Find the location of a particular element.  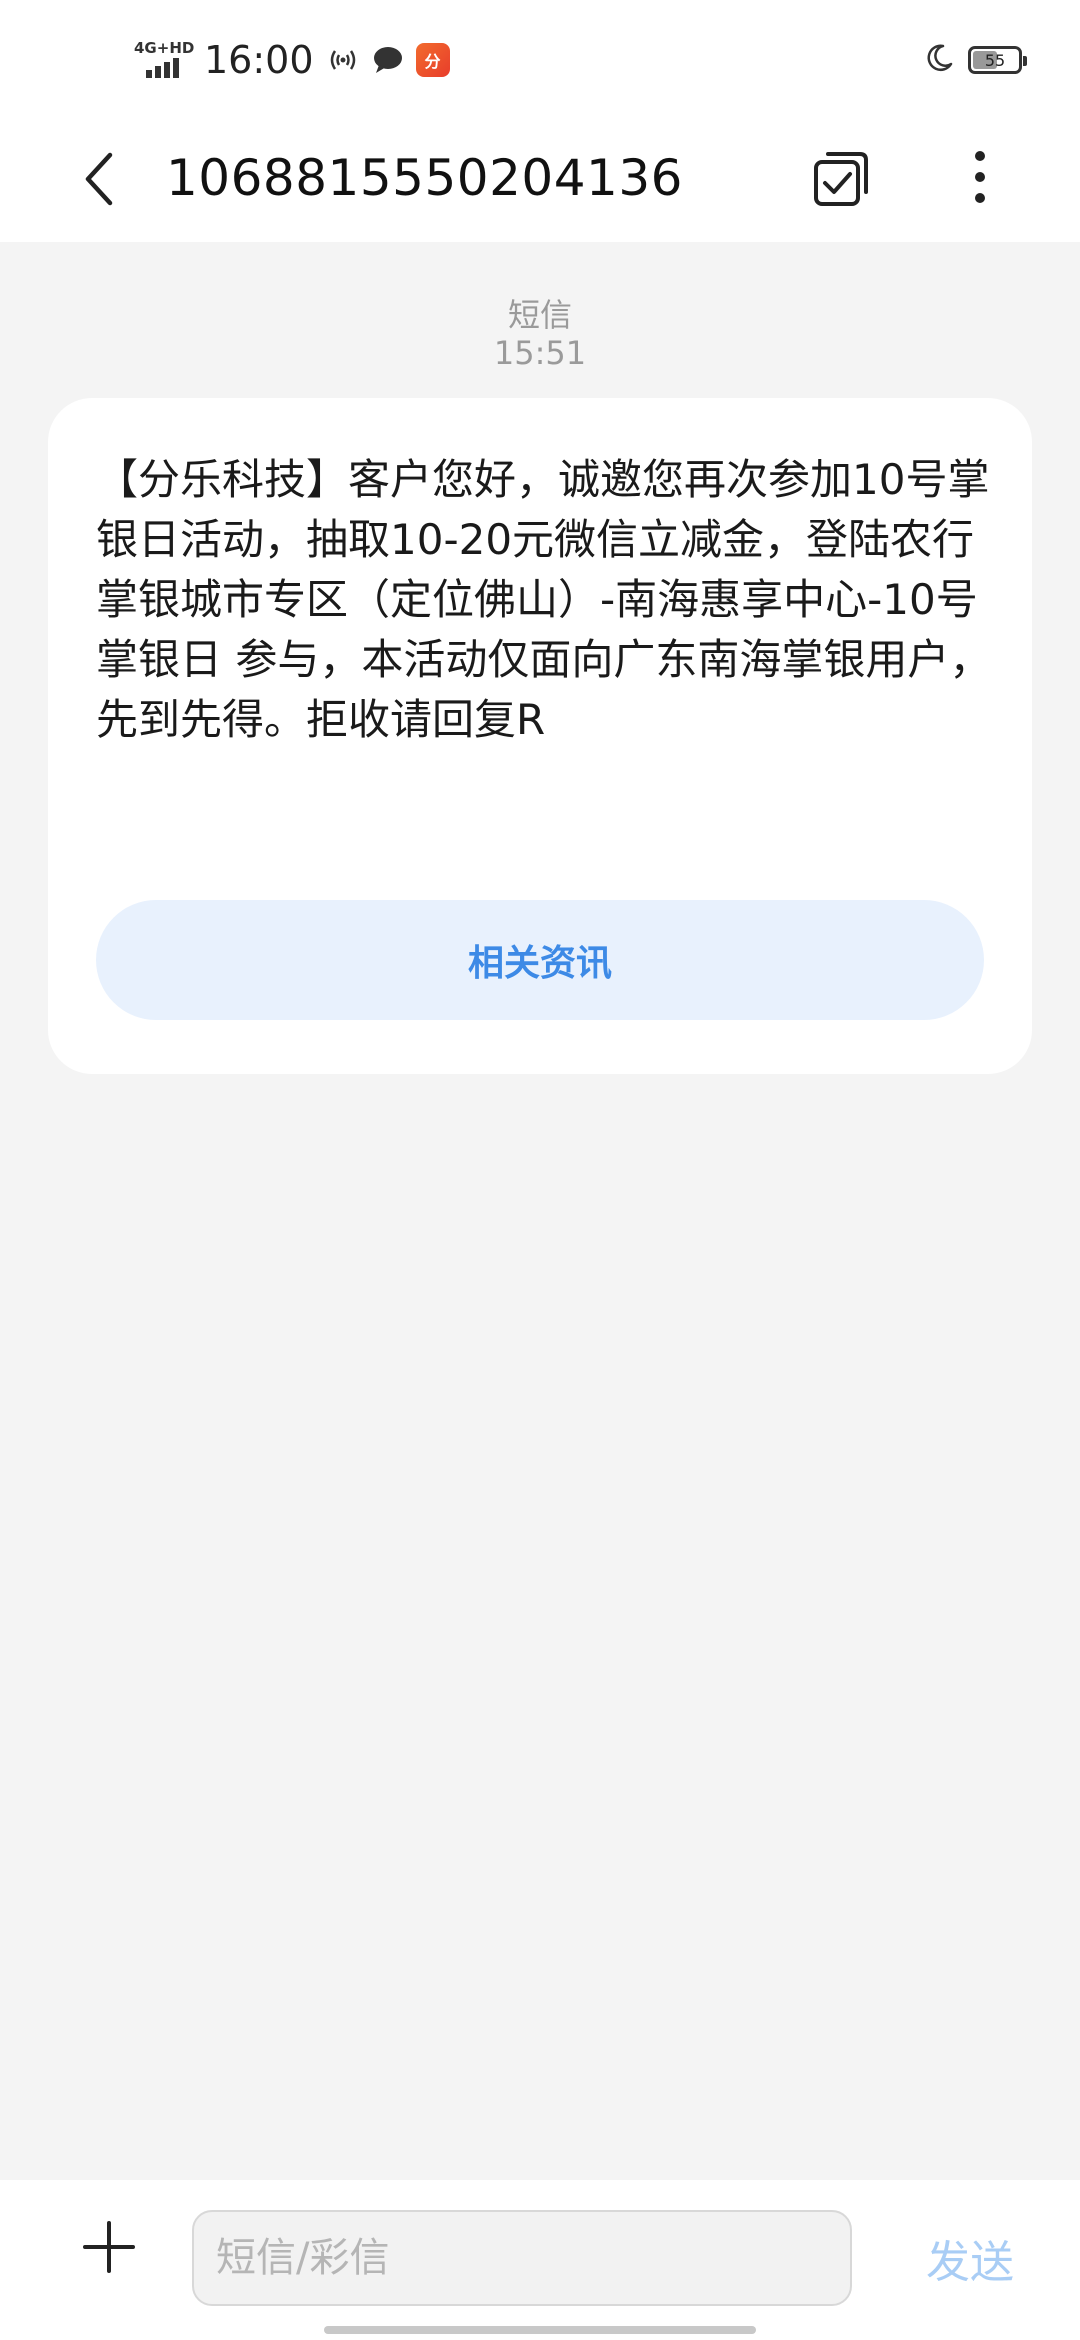

message-type-label: 短信 is located at coordinates (539, 315).